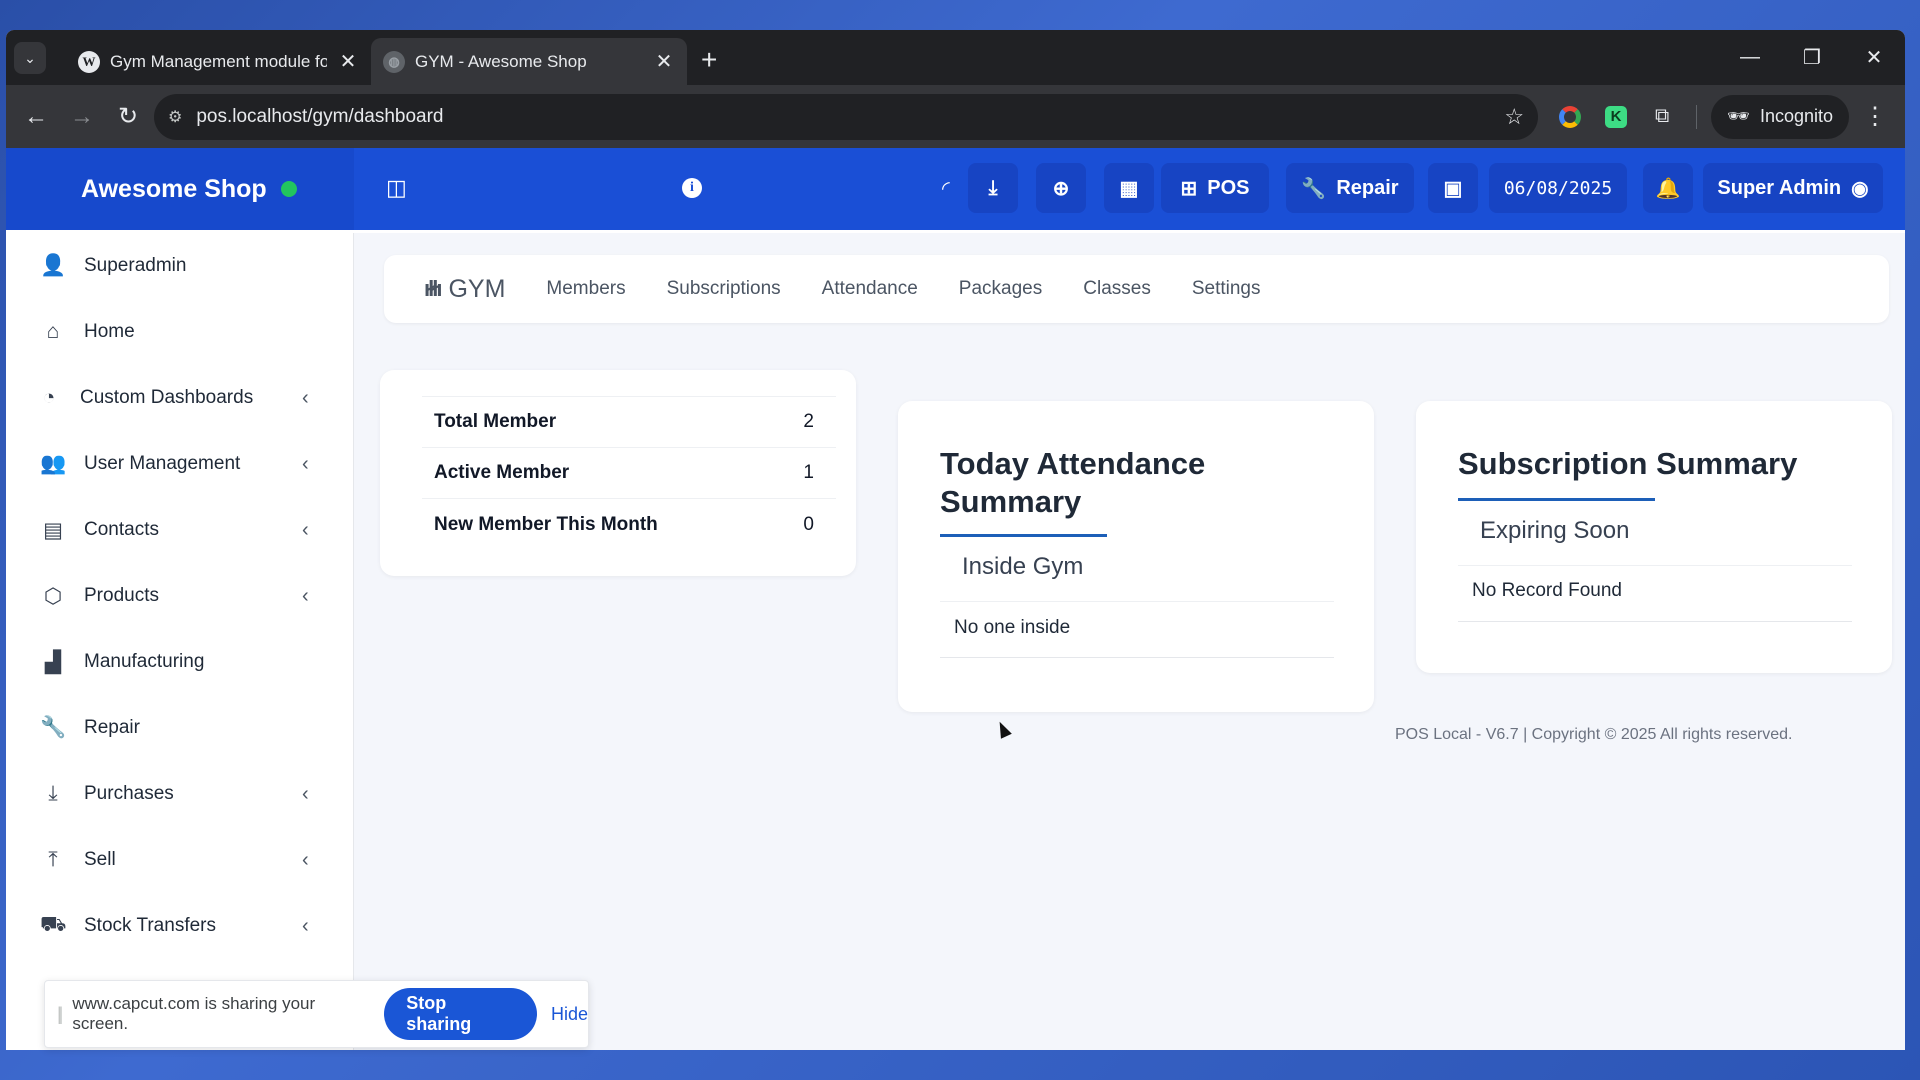 The image size is (1920, 1080). Describe the element at coordinates (89, 61) in the screenshot. I see `wordpress-icon: W` at that location.